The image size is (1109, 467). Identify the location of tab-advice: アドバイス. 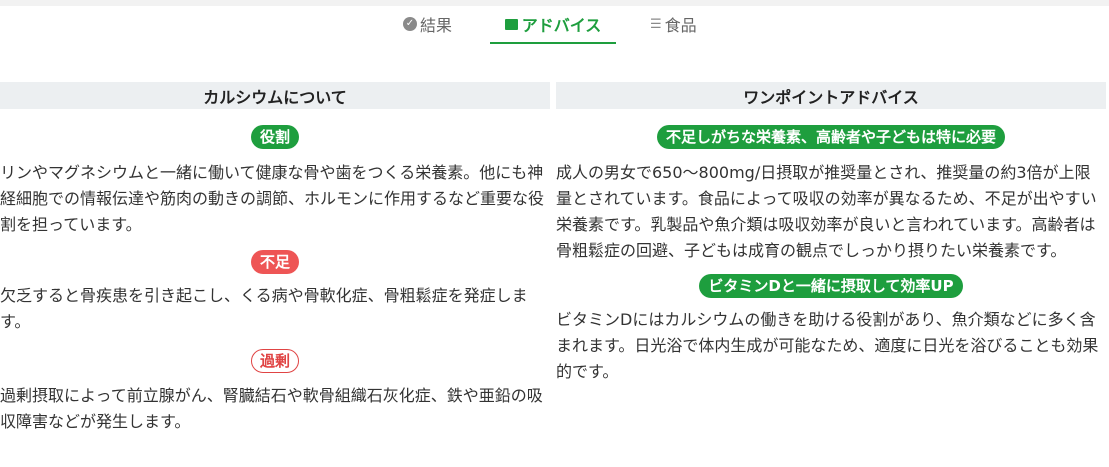
(553, 25).